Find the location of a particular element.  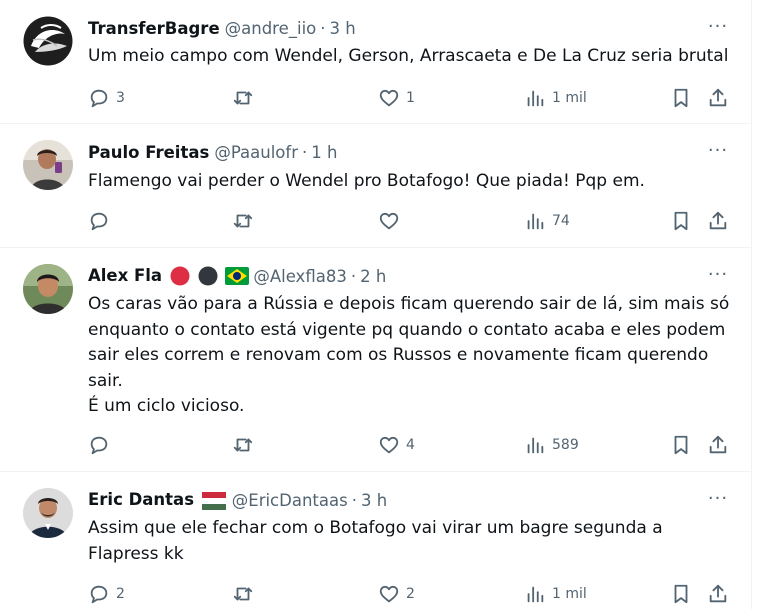

views-count: 589 is located at coordinates (565, 445).